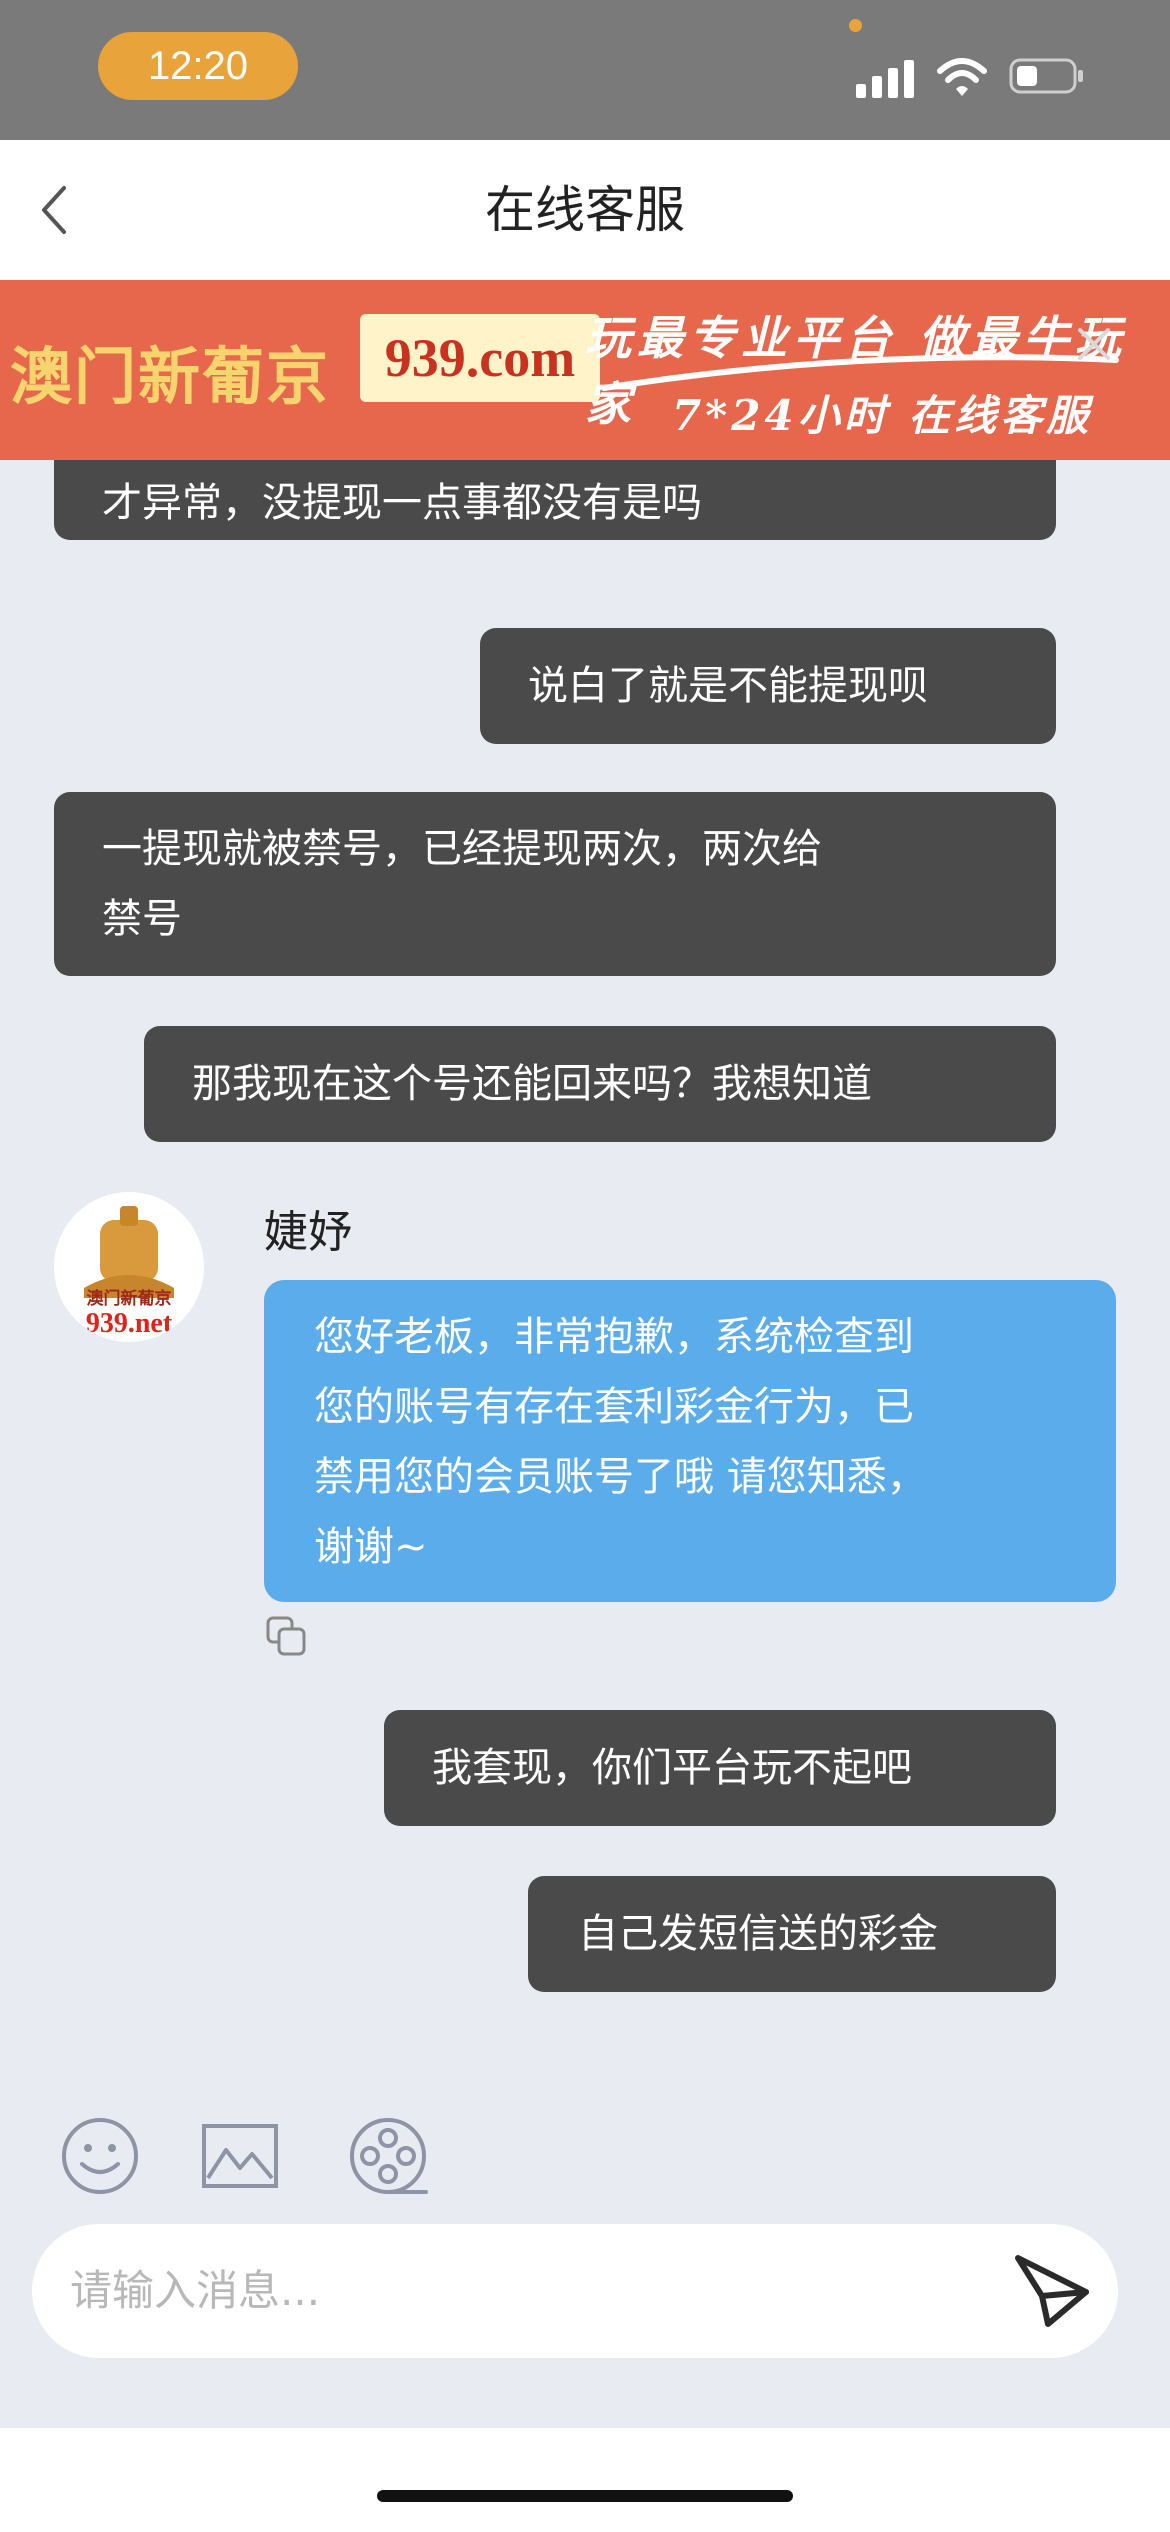 The height and width of the screenshot is (2532, 1170). I want to click on user-message-bubble: 说白了就是不能提现呗, so click(768, 686).